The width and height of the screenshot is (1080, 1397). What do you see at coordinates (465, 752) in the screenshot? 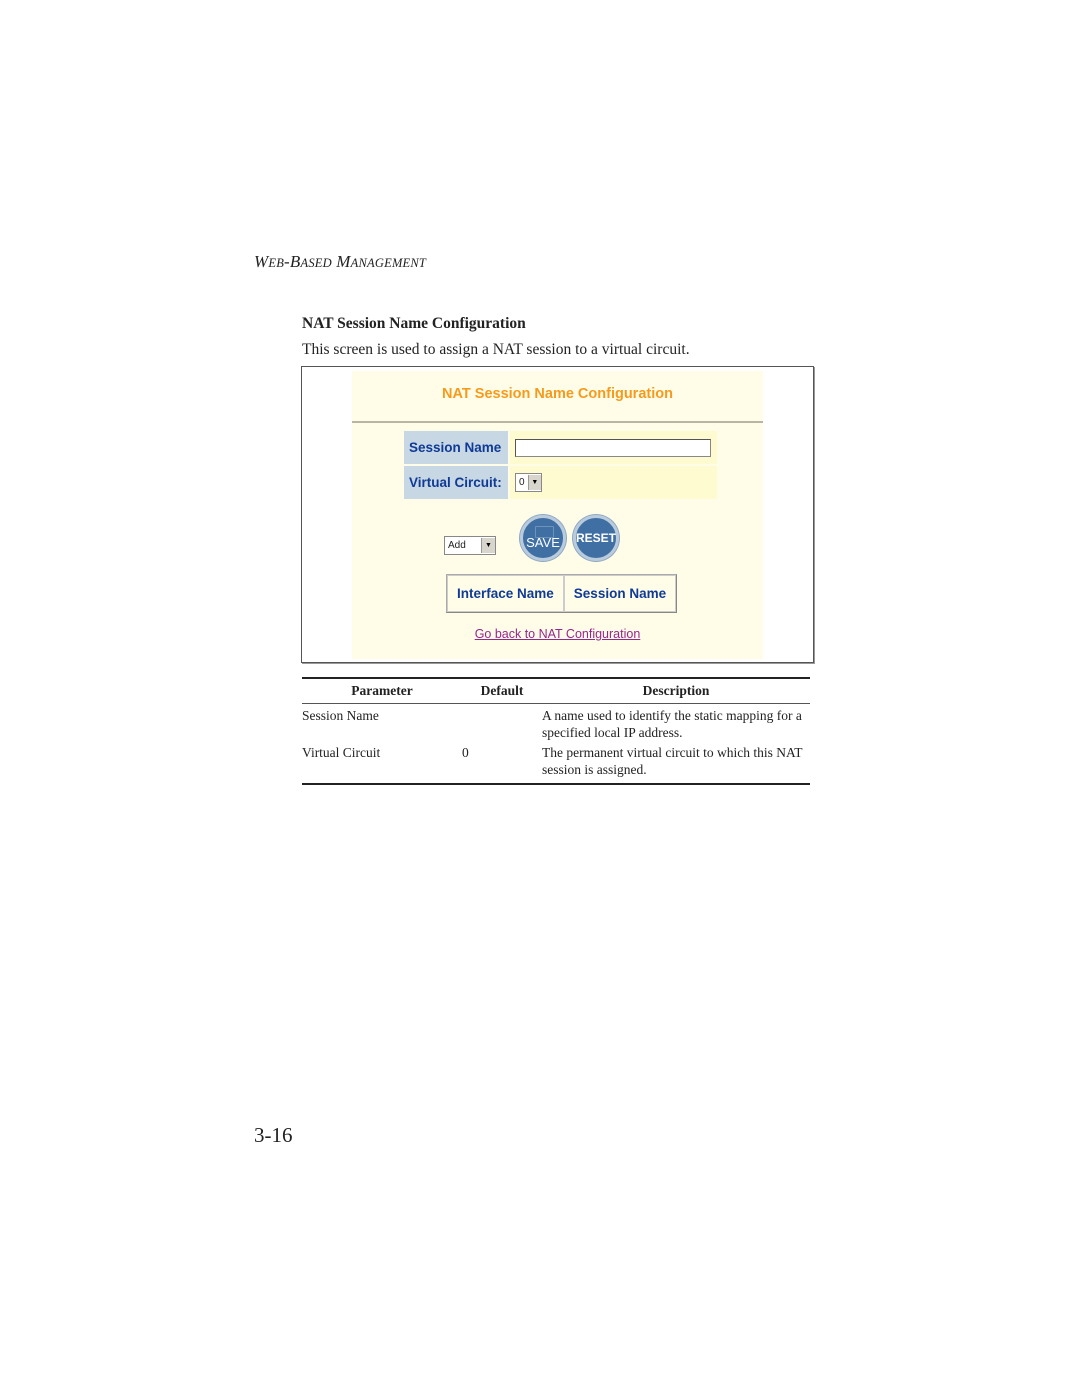
I see `cell-default: 0` at bounding box center [465, 752].